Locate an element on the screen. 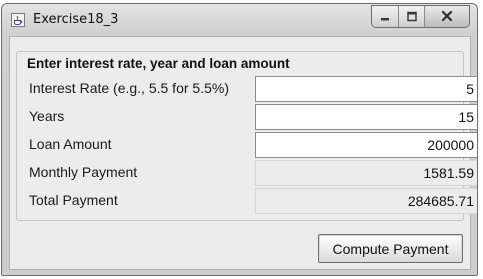 The height and width of the screenshot is (279, 483). close-icon is located at coordinates (447, 16).